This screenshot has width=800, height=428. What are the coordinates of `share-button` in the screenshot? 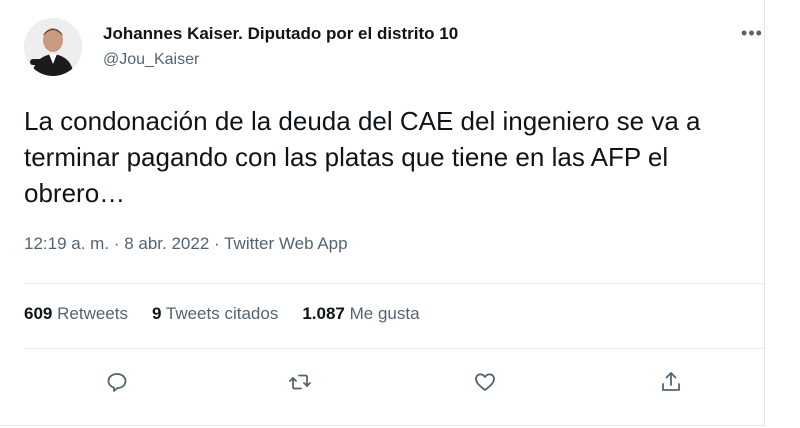 It's located at (671, 382).